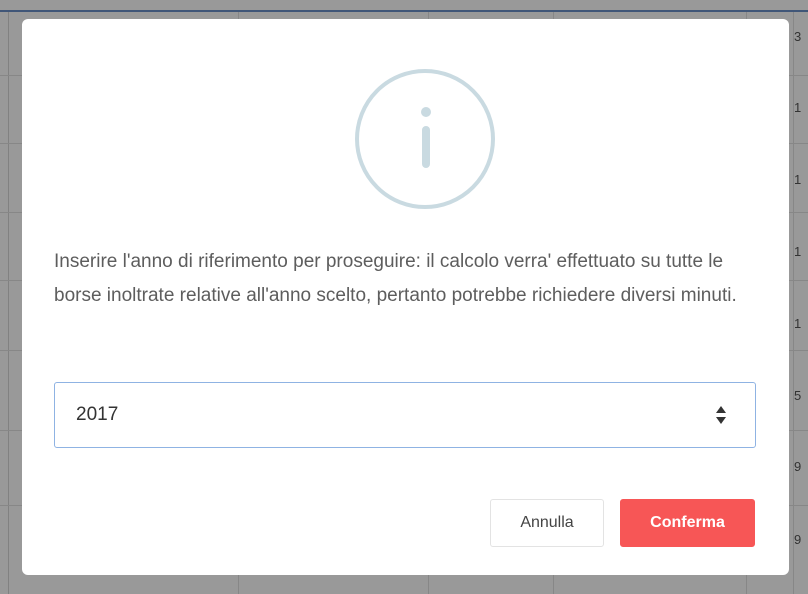 The height and width of the screenshot is (594, 808). Describe the element at coordinates (405, 415) in the screenshot. I see `year-number-input: 2017` at that location.